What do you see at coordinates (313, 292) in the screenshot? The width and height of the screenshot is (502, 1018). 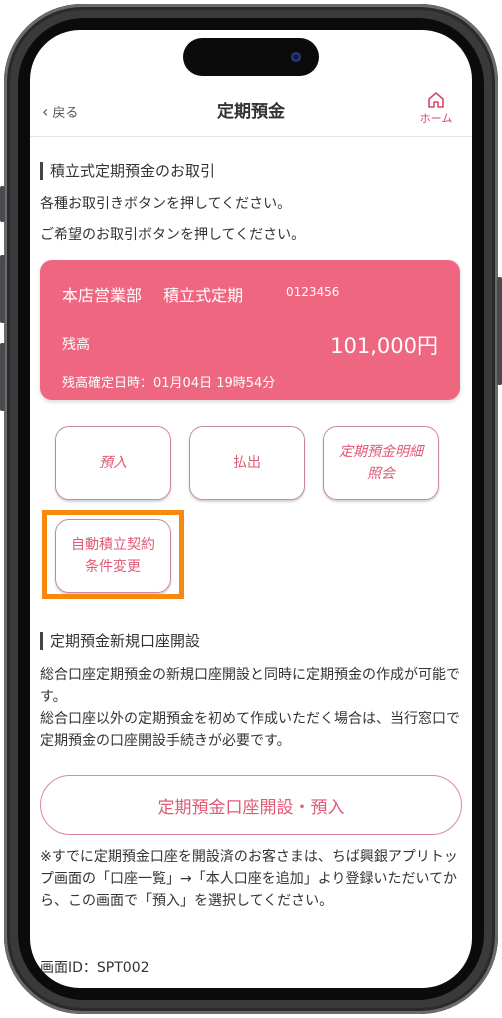 I see `account-number: 0123456` at bounding box center [313, 292].